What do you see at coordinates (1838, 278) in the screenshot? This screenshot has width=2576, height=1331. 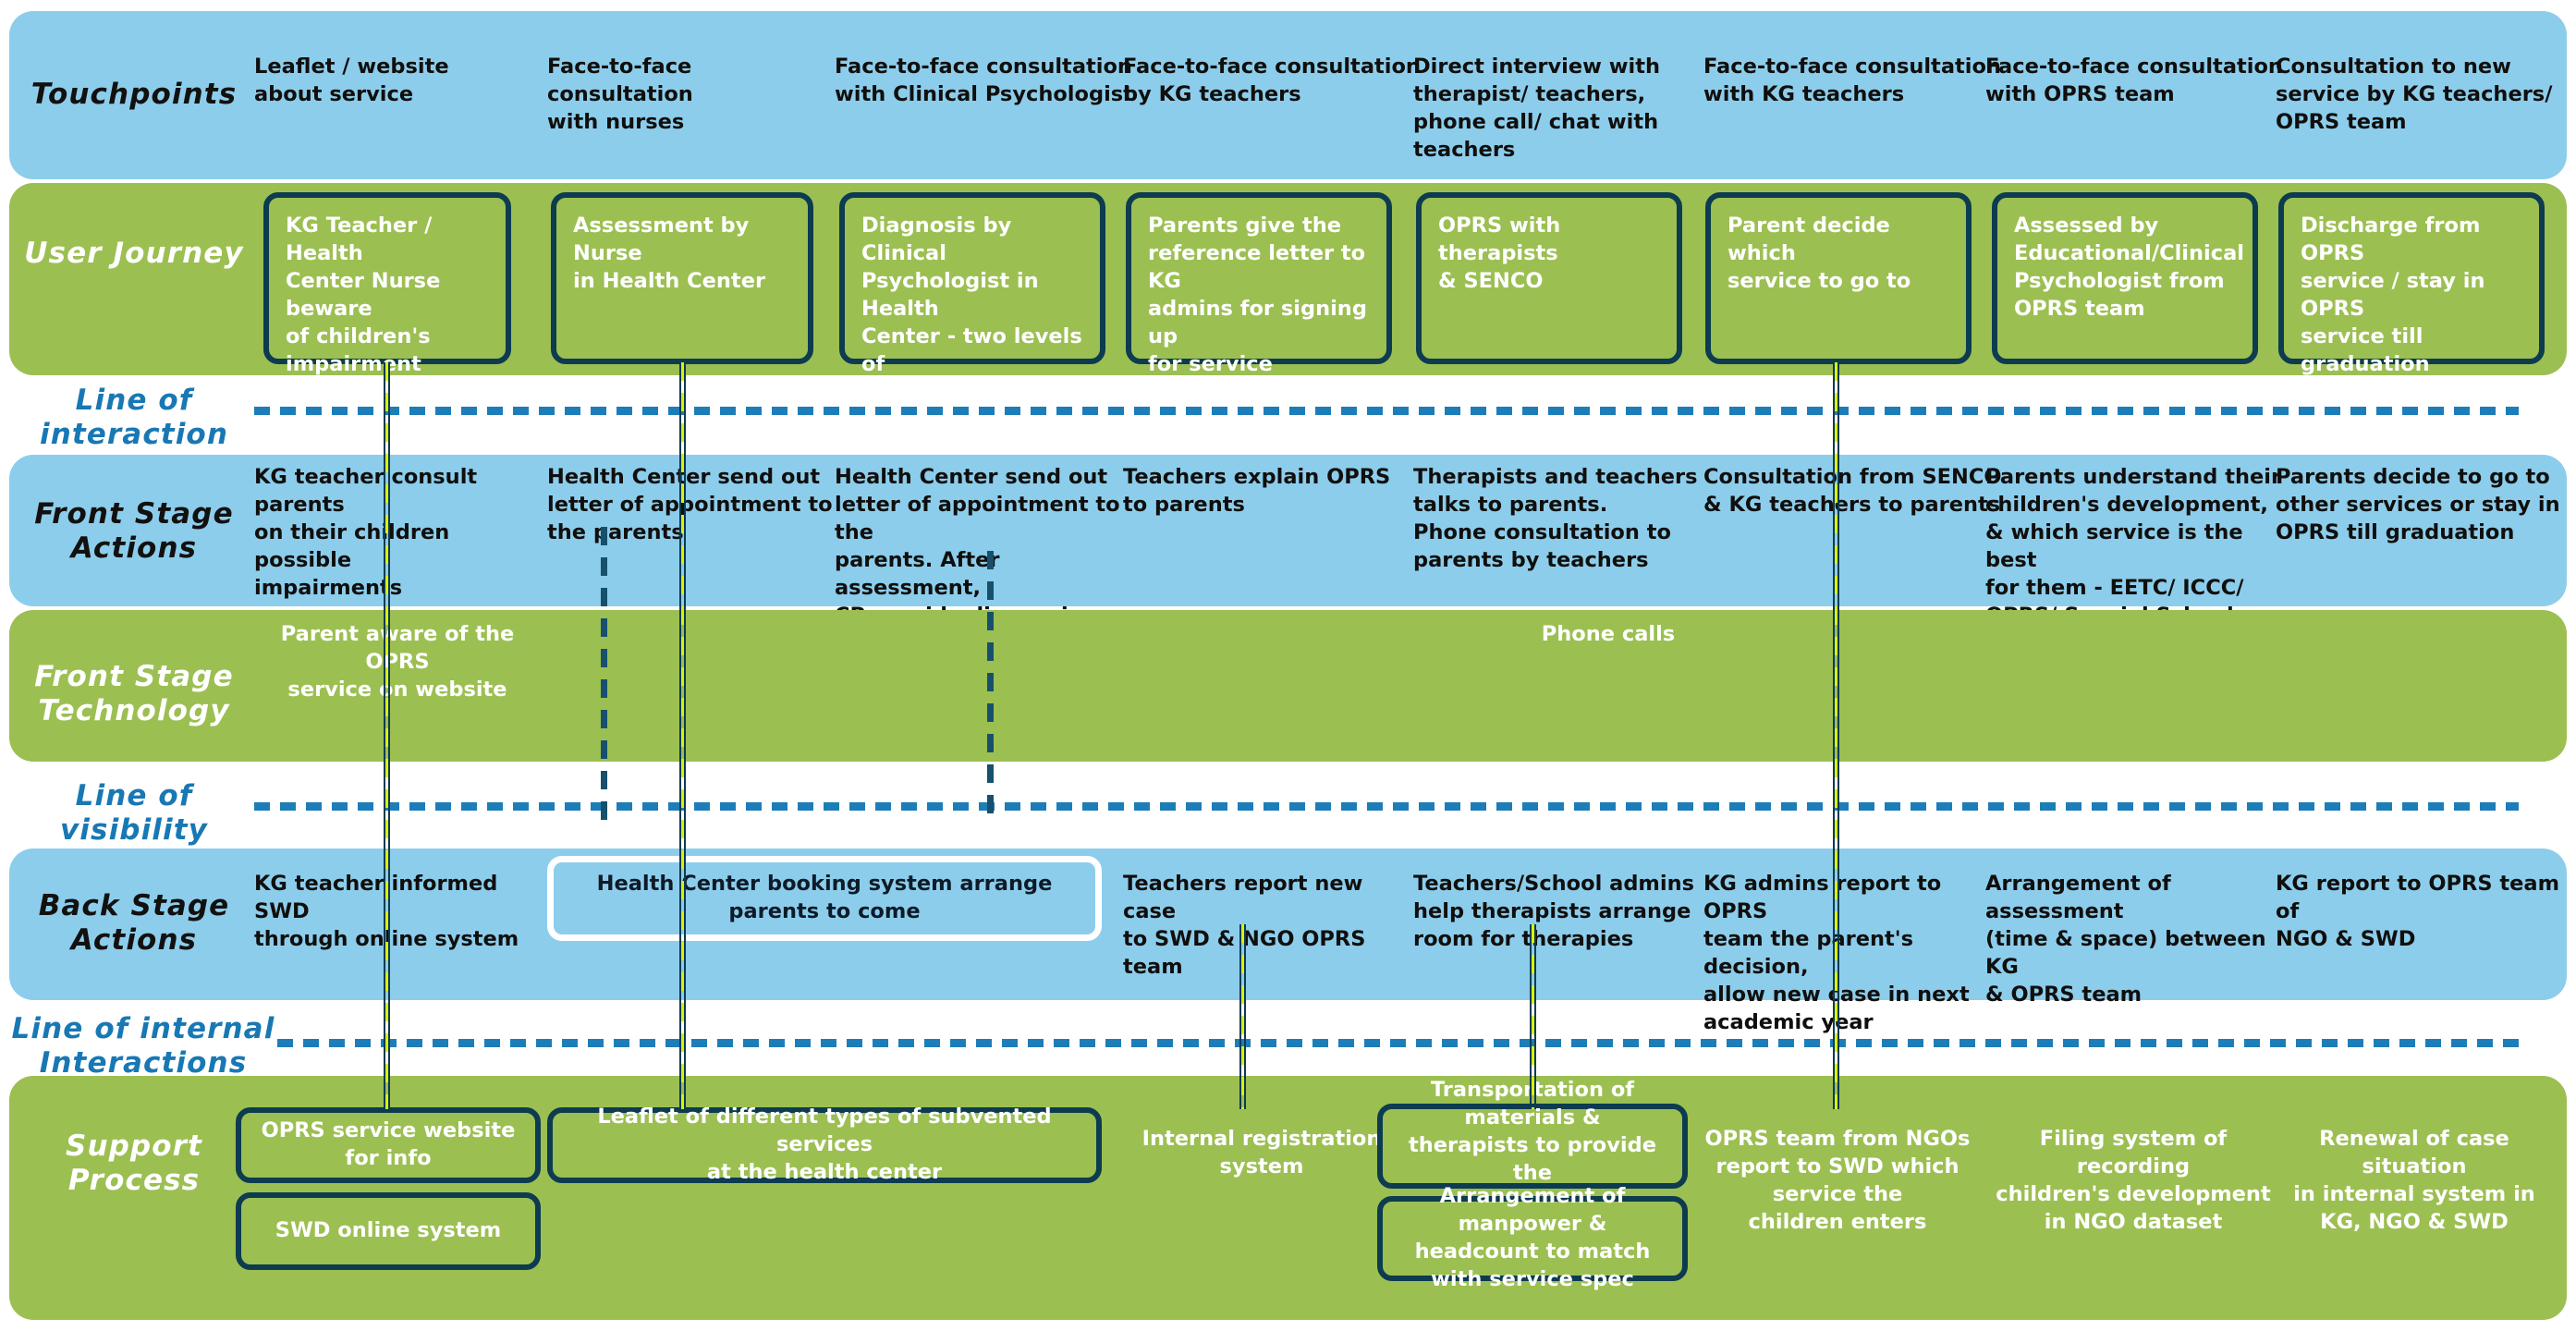 I see `user-journey-box: Parent decide which service to go to` at bounding box center [1838, 278].